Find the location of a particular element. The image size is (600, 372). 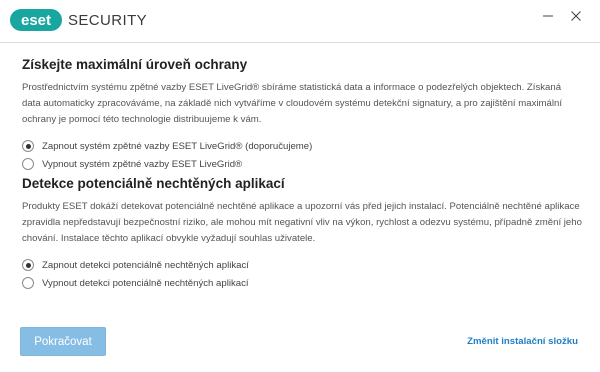

close-icon is located at coordinates (576, 16).